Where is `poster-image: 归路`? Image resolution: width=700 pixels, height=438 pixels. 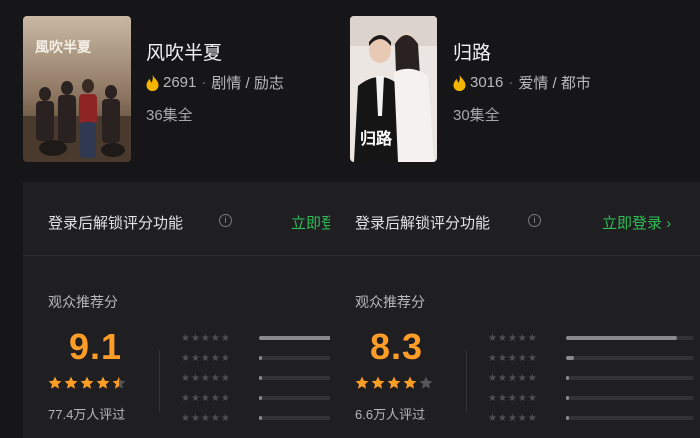
poster-image: 归路 is located at coordinates (393, 89).